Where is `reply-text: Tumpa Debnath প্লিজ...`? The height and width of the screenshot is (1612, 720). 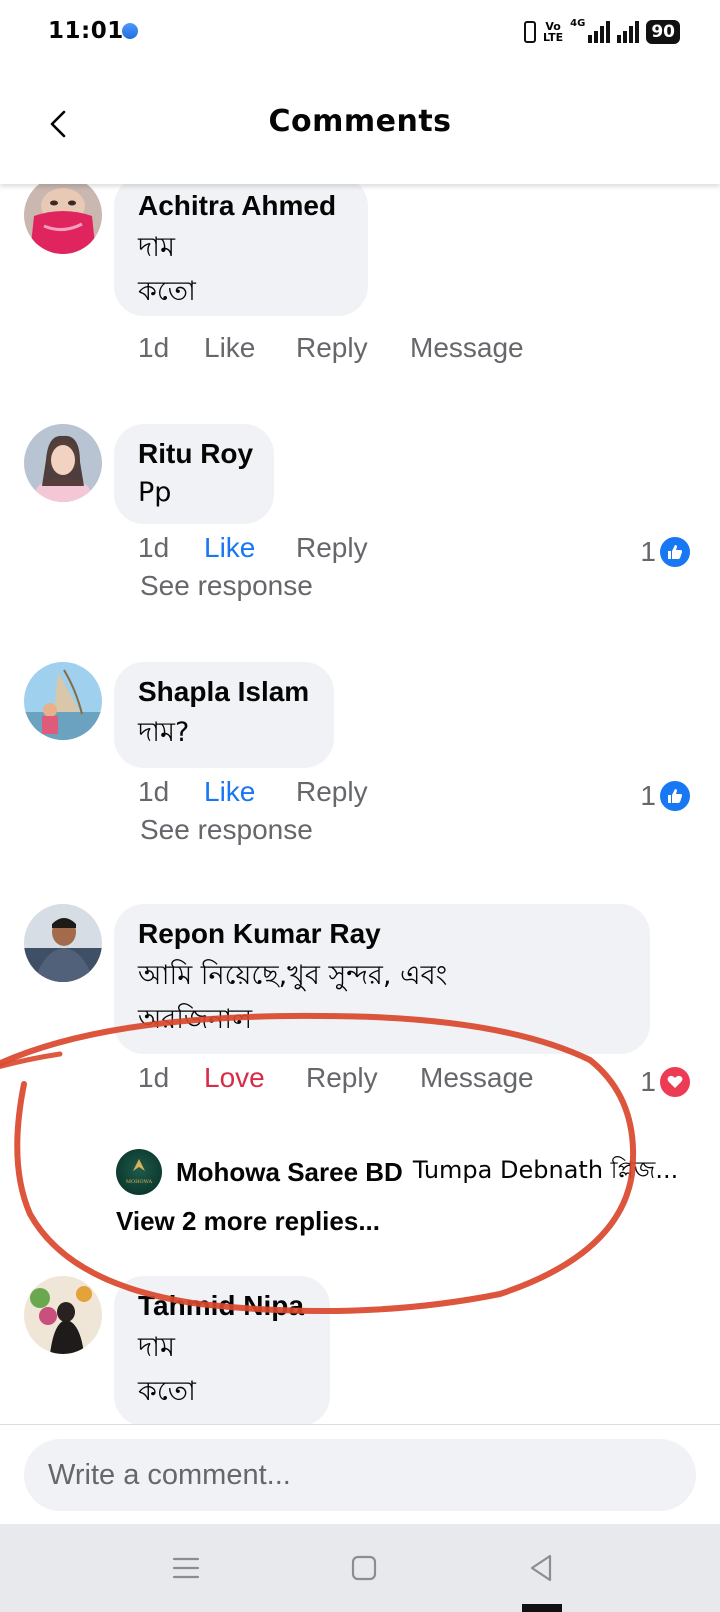 reply-text: Tumpa Debnath প্লিজ... is located at coordinates (545, 1170).